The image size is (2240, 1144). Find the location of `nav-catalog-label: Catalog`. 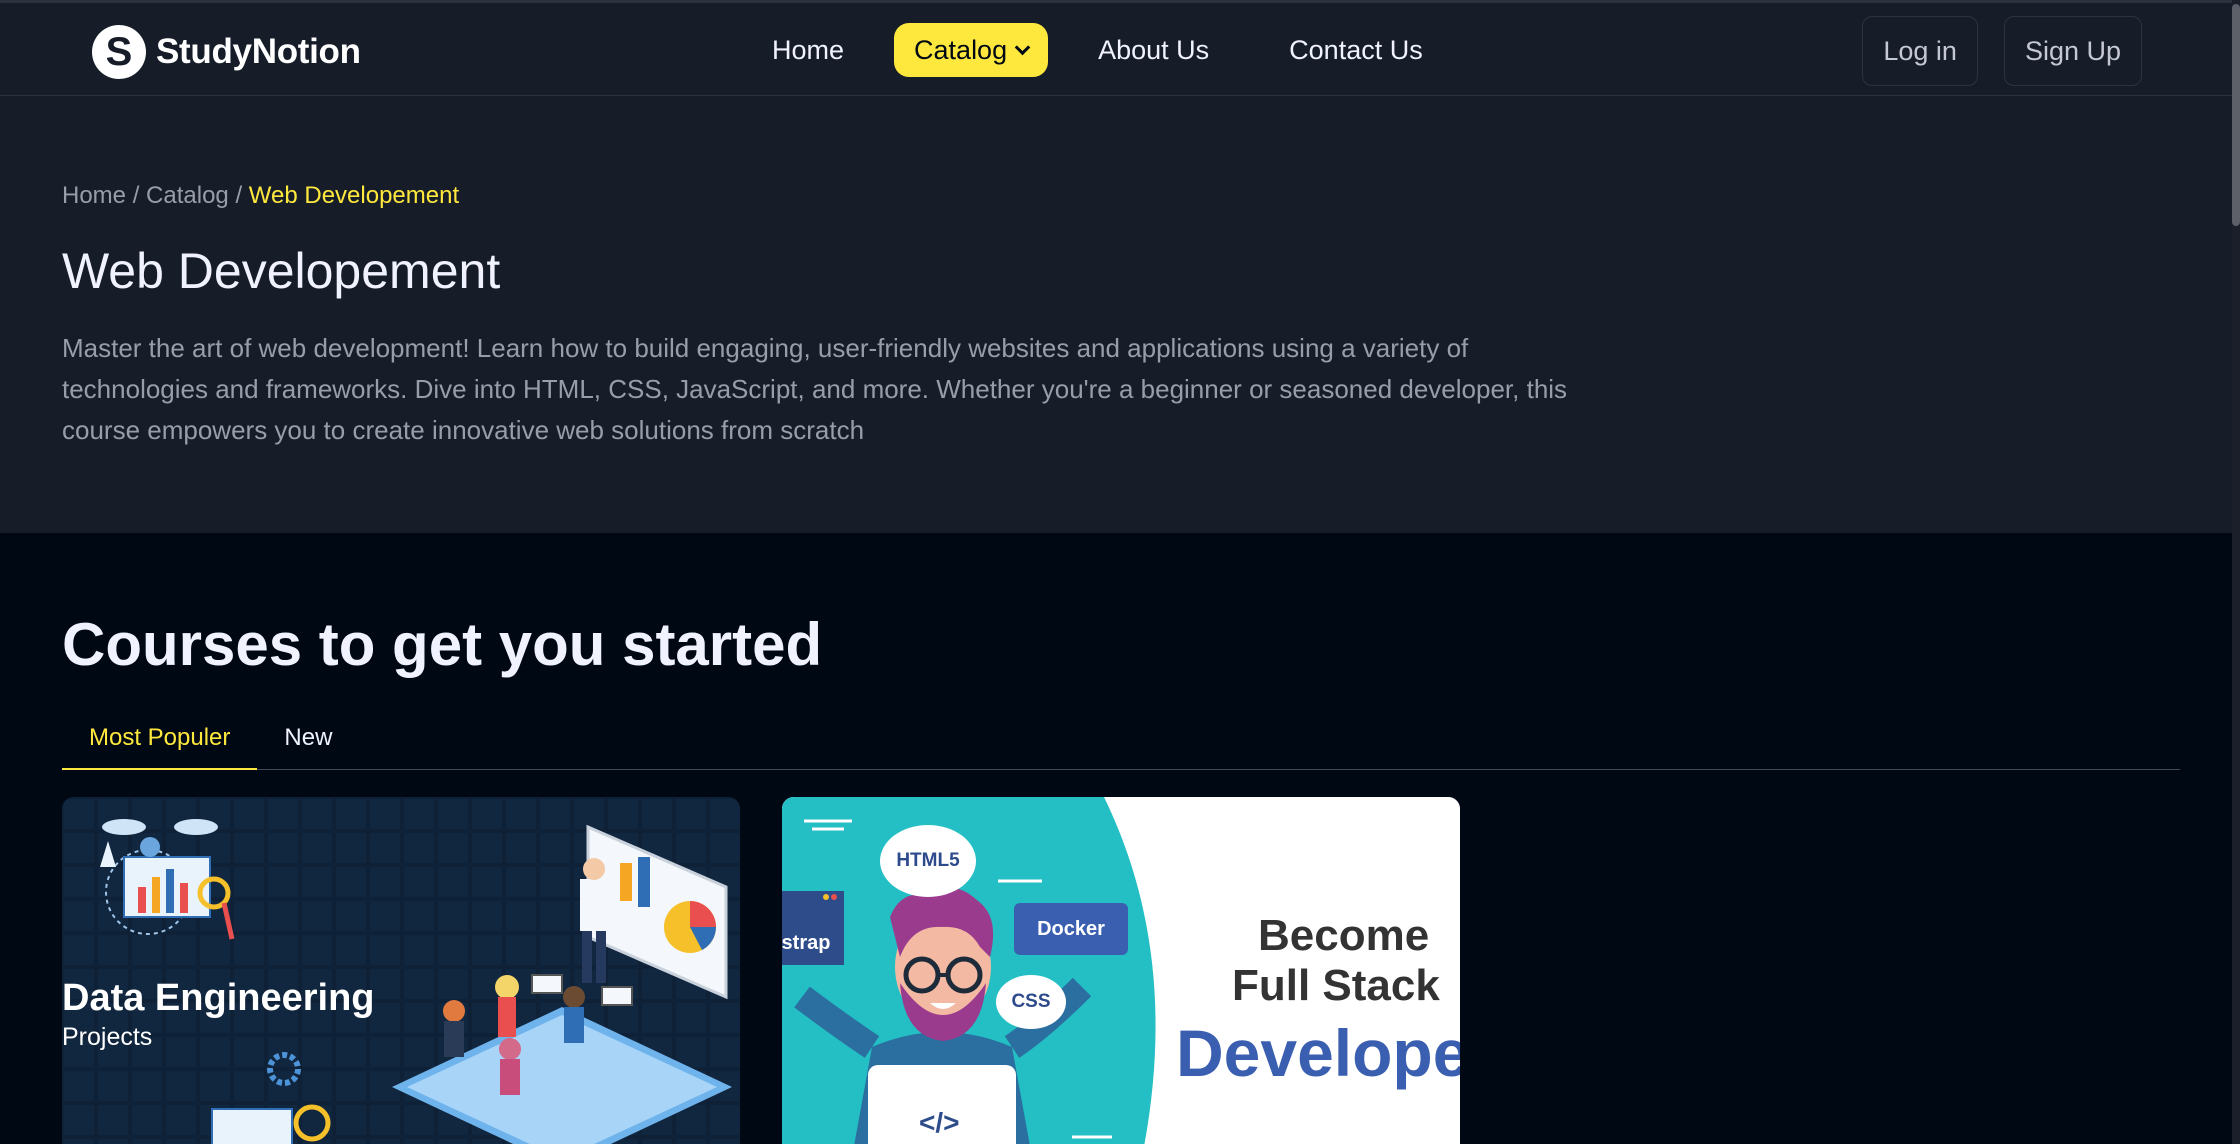

nav-catalog-label: Catalog is located at coordinates (961, 49).